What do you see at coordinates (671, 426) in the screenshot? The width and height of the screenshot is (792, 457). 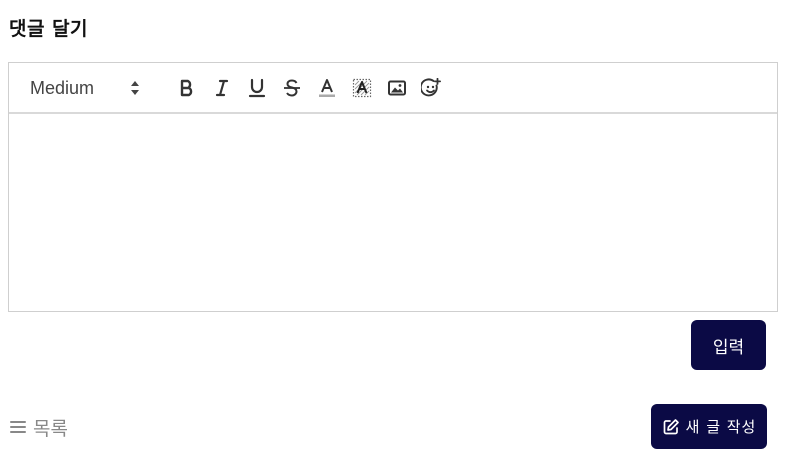 I see `edit-icon` at bounding box center [671, 426].